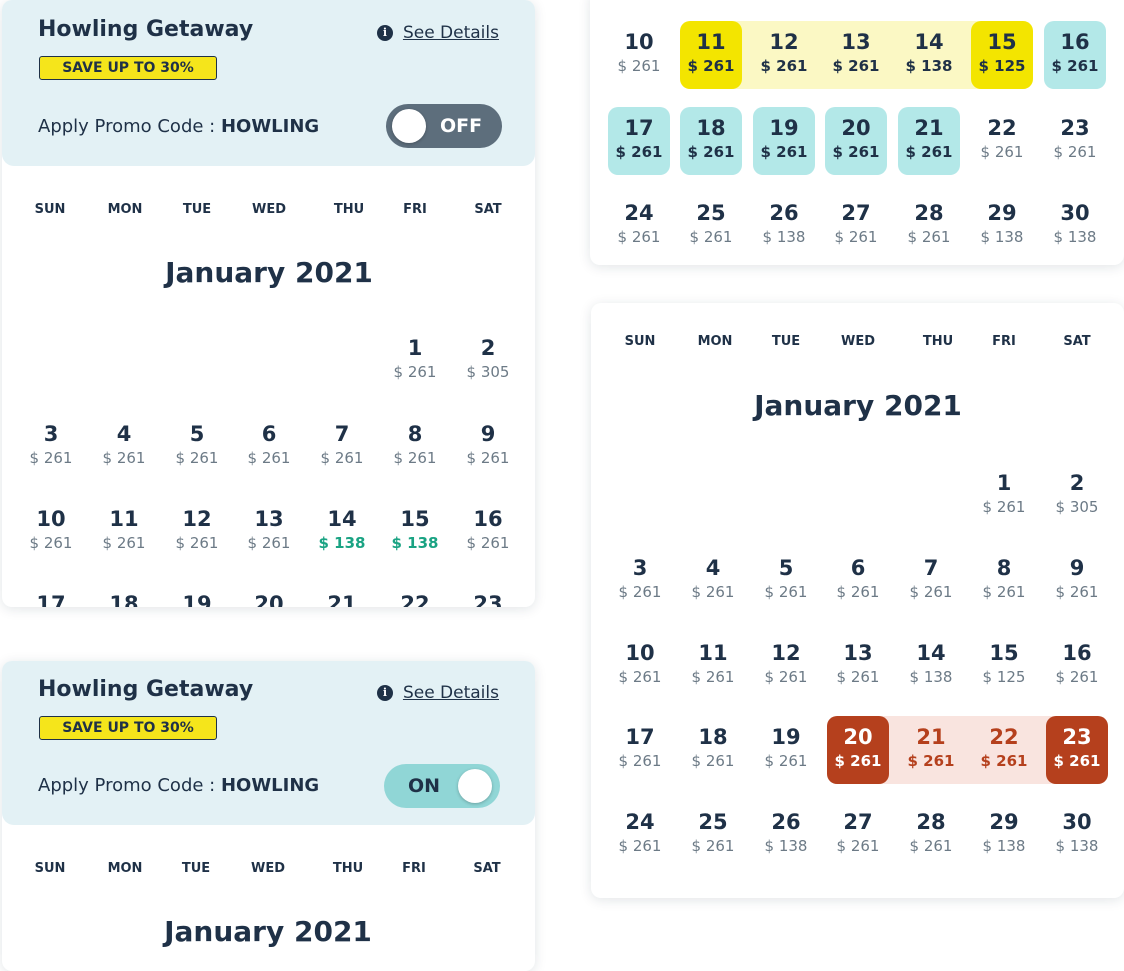 This screenshot has width=1124, height=971. Describe the element at coordinates (197, 209) in the screenshot. I see `weekday-tue: TUE` at that location.